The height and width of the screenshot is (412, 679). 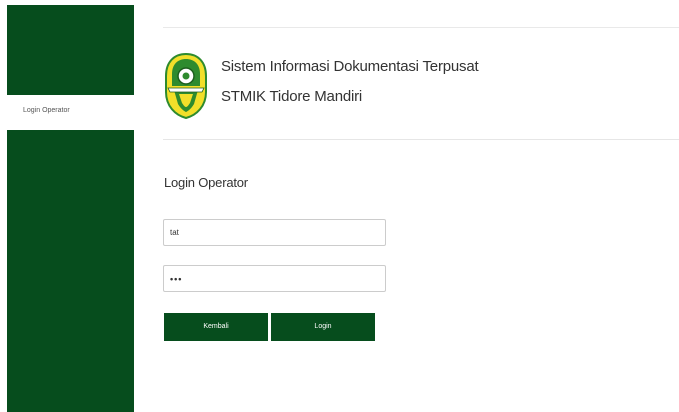 I want to click on app-title: Sistem Informasi Dokumentasi Terpusat, so click(x=350, y=66).